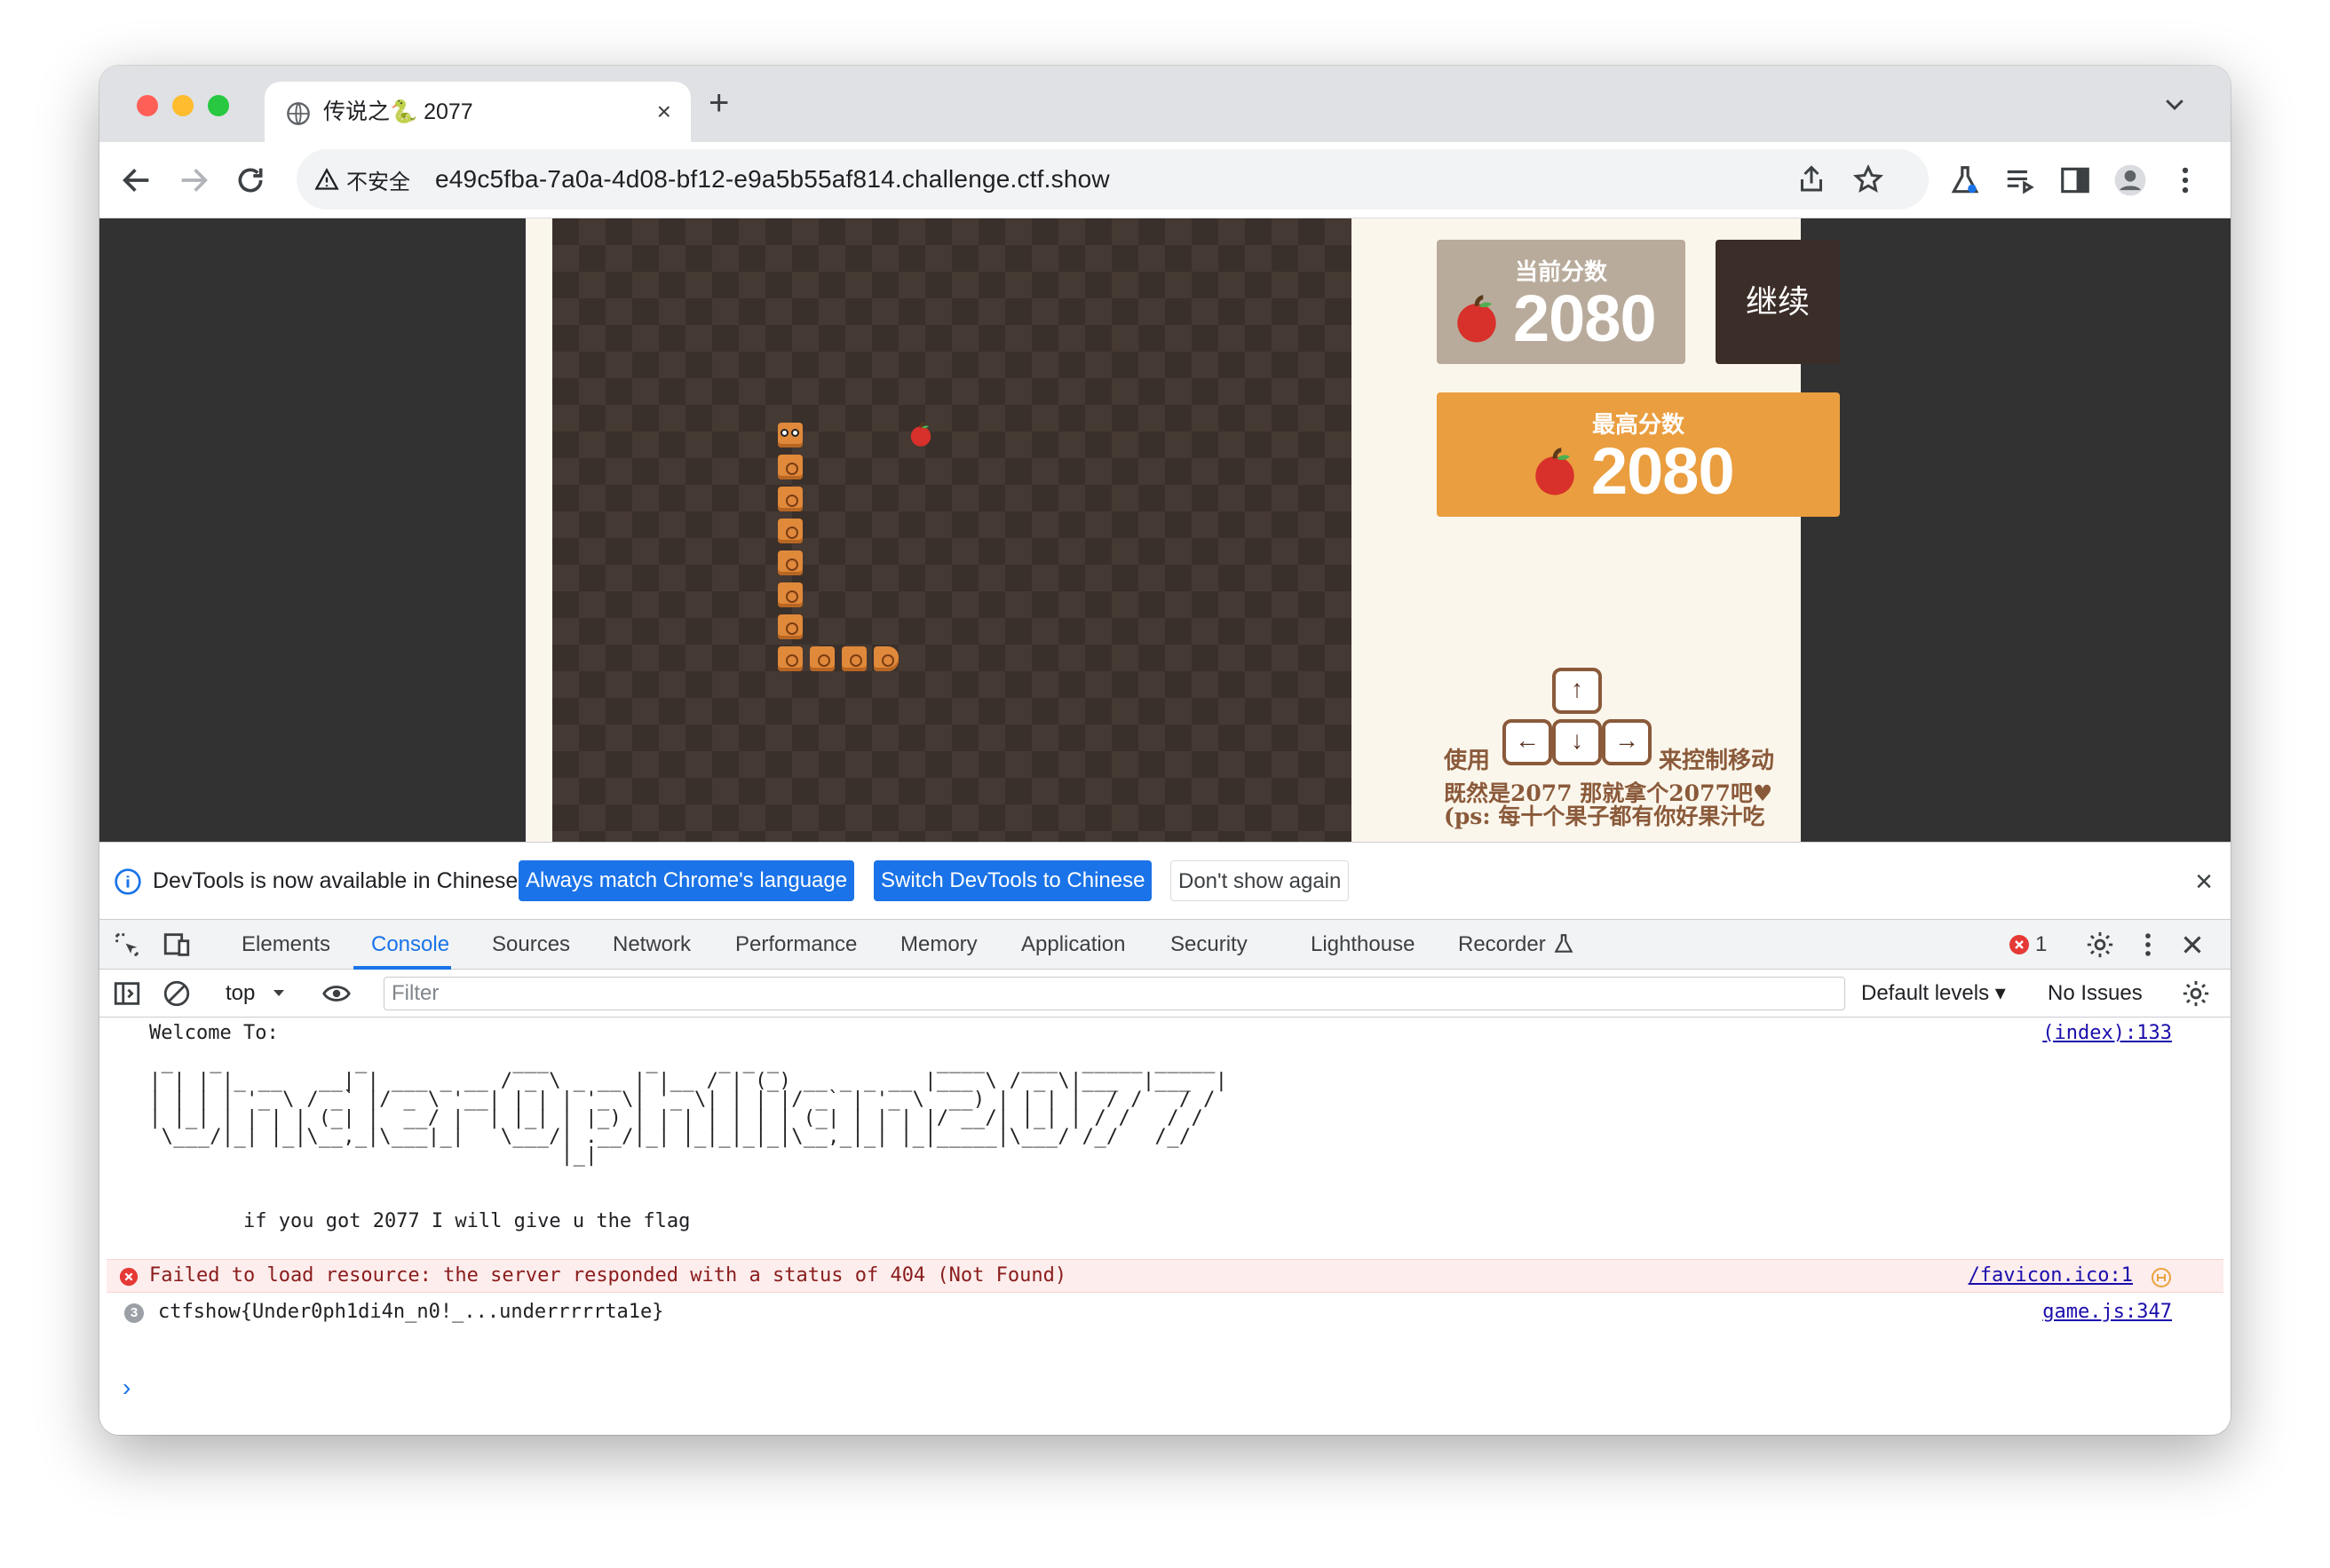 Image resolution: width=2330 pixels, height=1568 pixels. I want to click on tab-security: Security, so click(1209, 945).